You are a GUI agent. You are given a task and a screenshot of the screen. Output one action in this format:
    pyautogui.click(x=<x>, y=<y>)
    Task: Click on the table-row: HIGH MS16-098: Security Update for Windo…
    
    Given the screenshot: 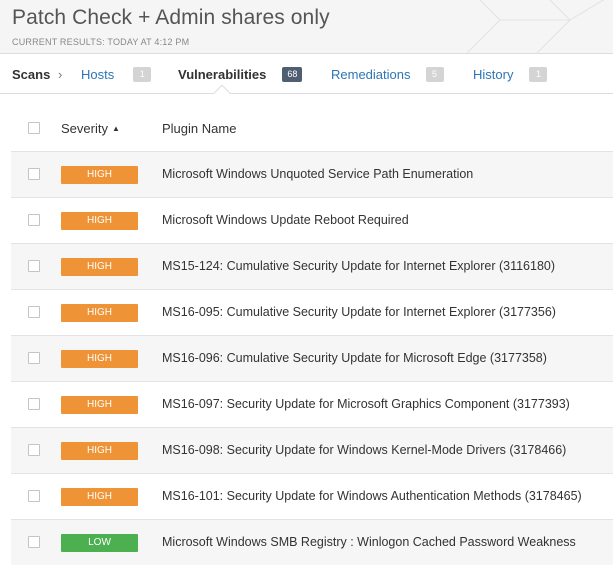 What is the action you would take?
    pyautogui.click(x=312, y=450)
    